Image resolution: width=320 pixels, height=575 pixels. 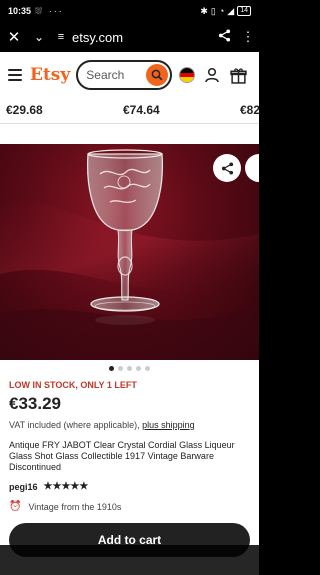 What do you see at coordinates (249, 110) in the screenshot?
I see `recommended-price: €82` at bounding box center [249, 110].